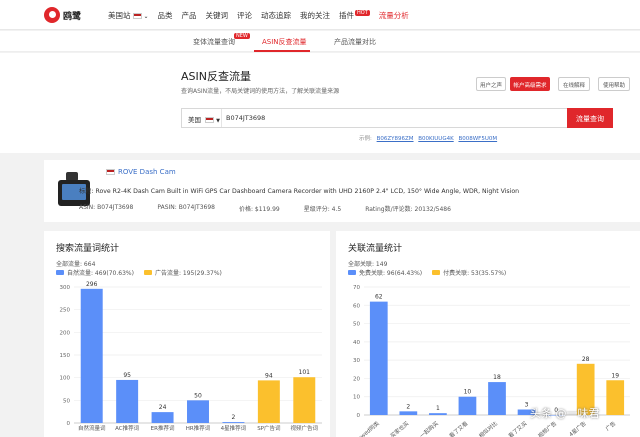  I want to click on bar-value-label: 296, so click(92, 284).